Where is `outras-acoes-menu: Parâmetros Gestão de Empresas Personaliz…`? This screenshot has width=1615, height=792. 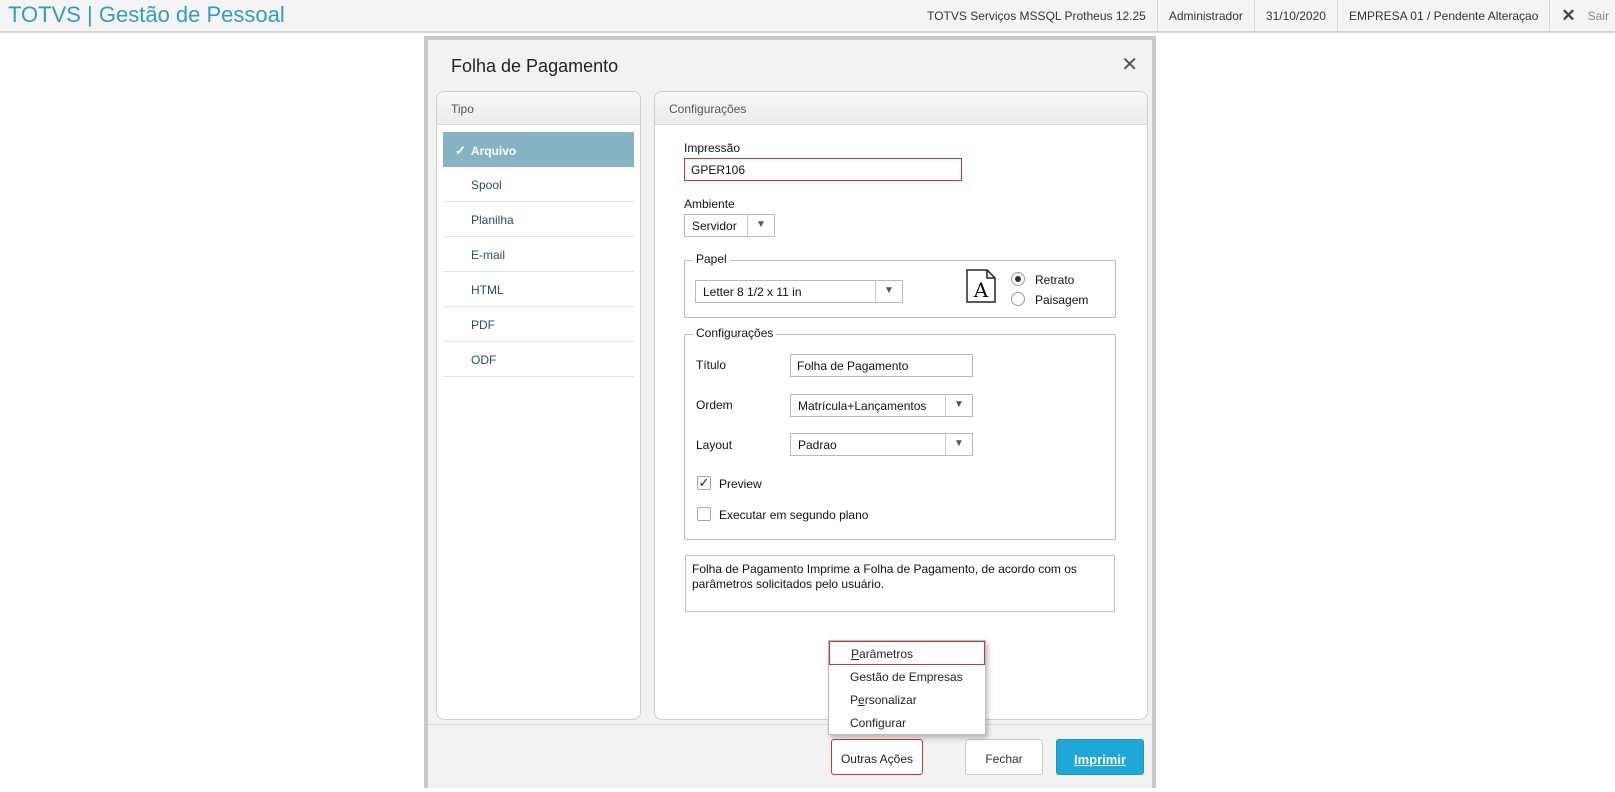
outras-acoes-menu: Parâmetros Gestão de Empresas Personaliz… is located at coordinates (907, 687).